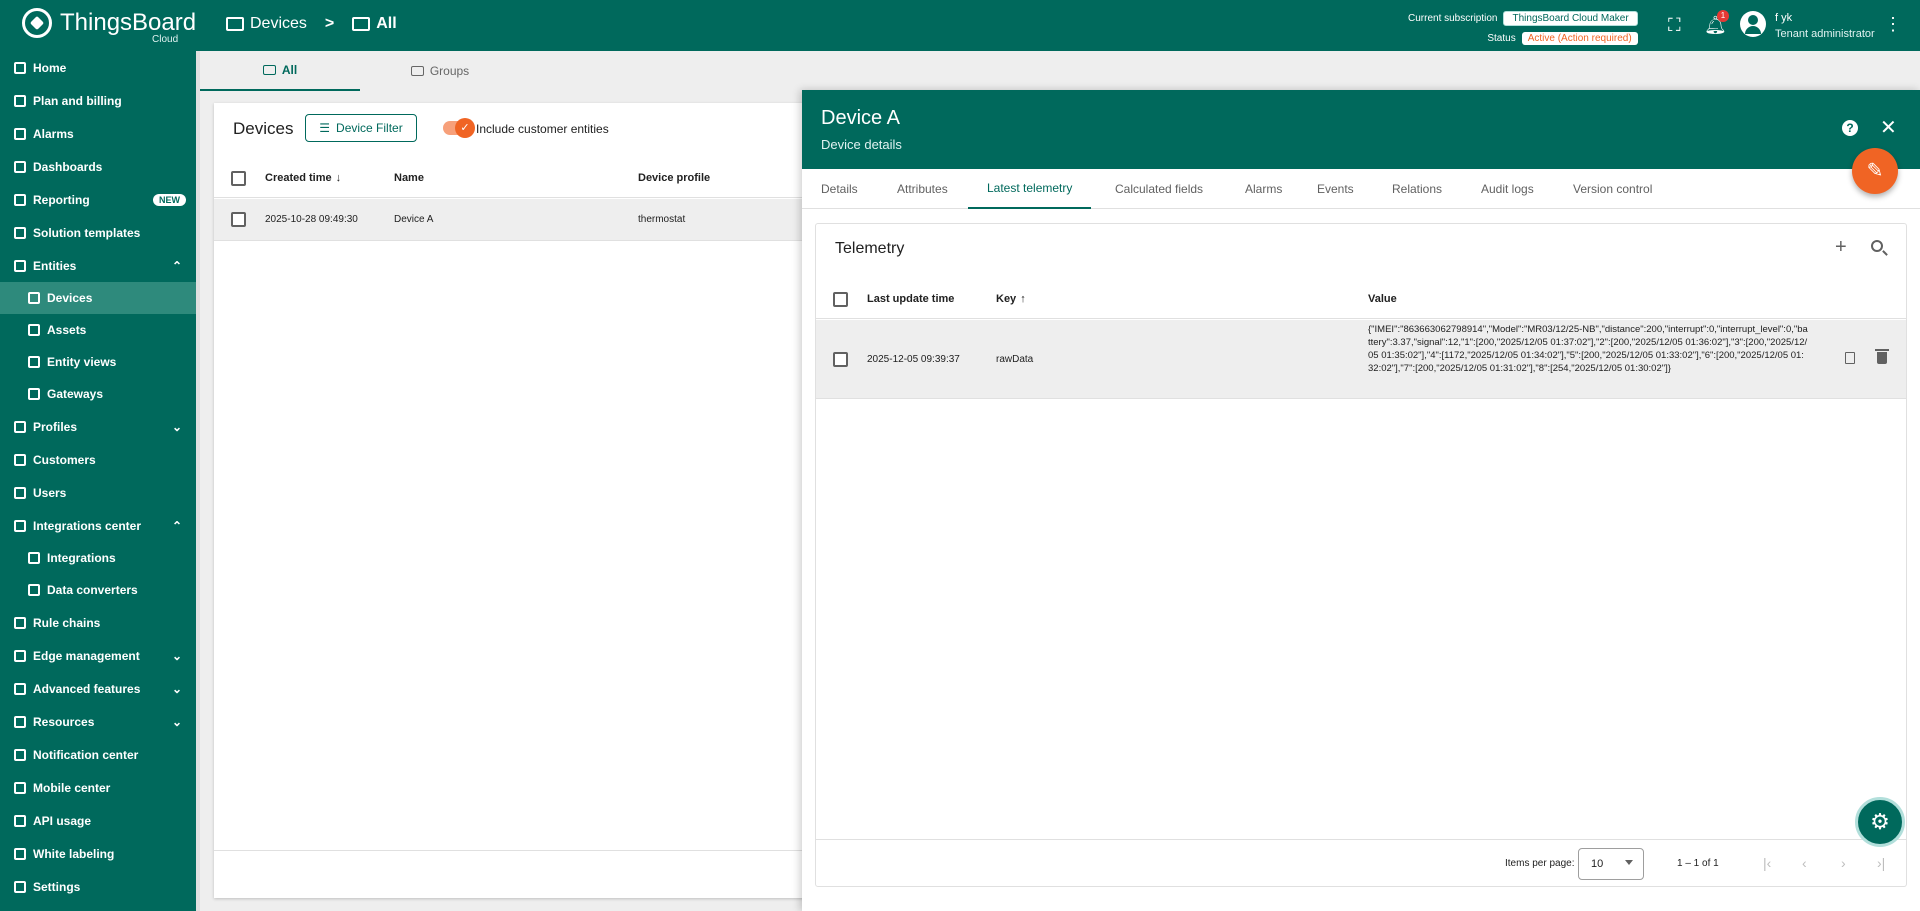  I want to click on tab-all: All, so click(280, 71).